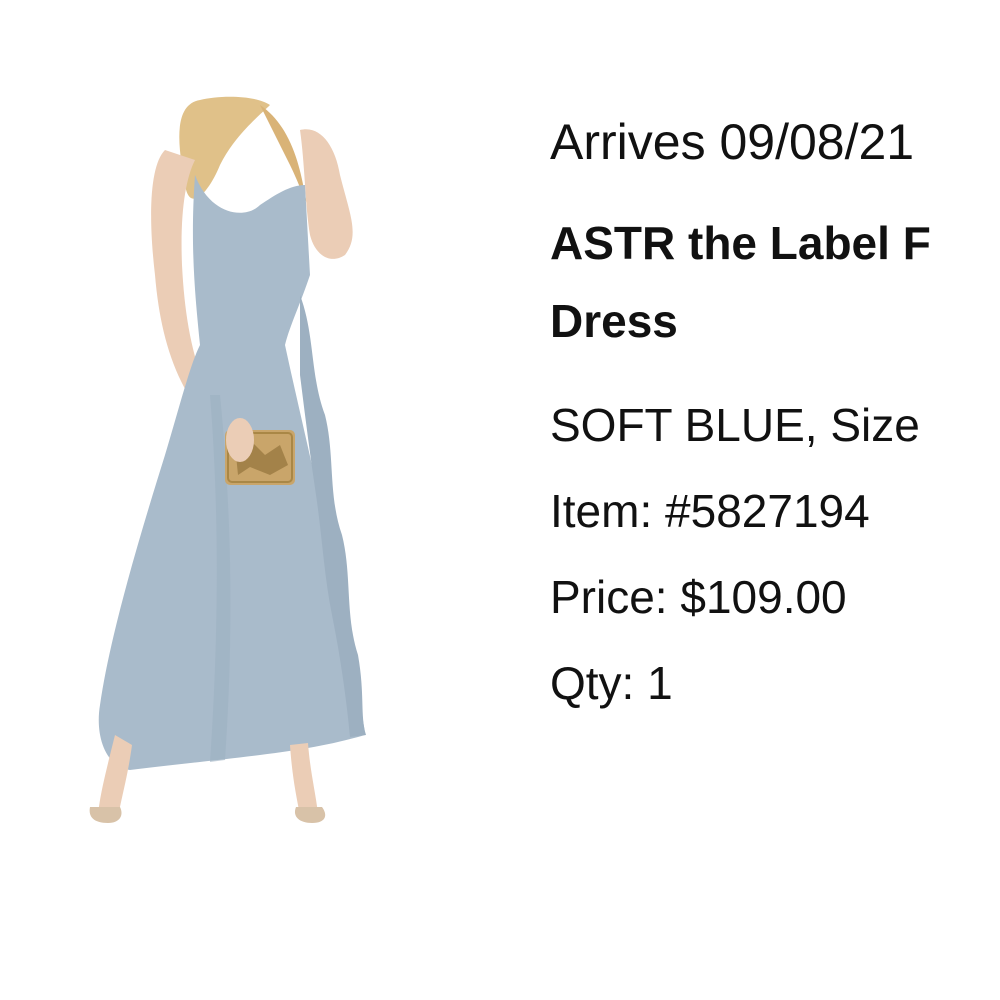  Describe the element at coordinates (614, 321) in the screenshot. I see `product-title-line2: Dress` at that location.